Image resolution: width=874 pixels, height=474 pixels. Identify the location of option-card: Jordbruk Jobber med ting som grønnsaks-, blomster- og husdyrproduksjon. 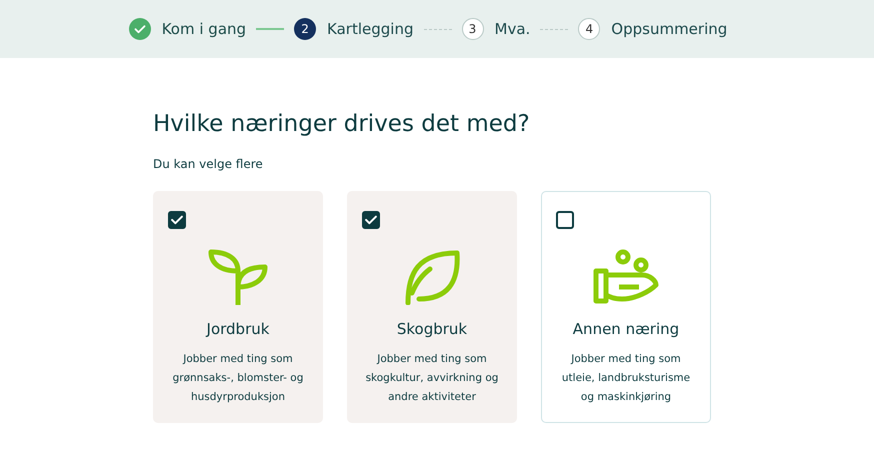
(238, 307).